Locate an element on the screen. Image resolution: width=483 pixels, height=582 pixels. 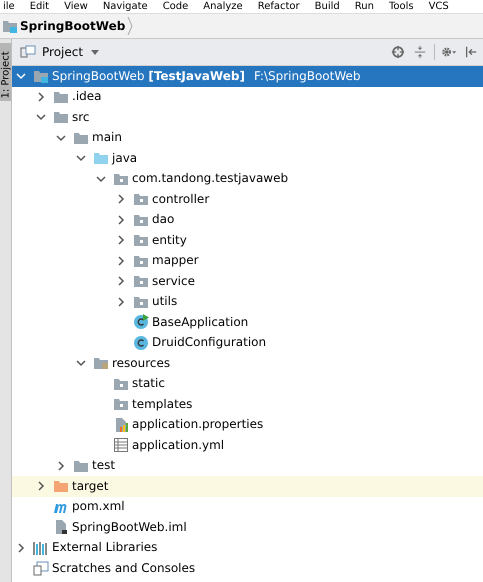
item-label: DruidConfiguration is located at coordinates (209, 342).